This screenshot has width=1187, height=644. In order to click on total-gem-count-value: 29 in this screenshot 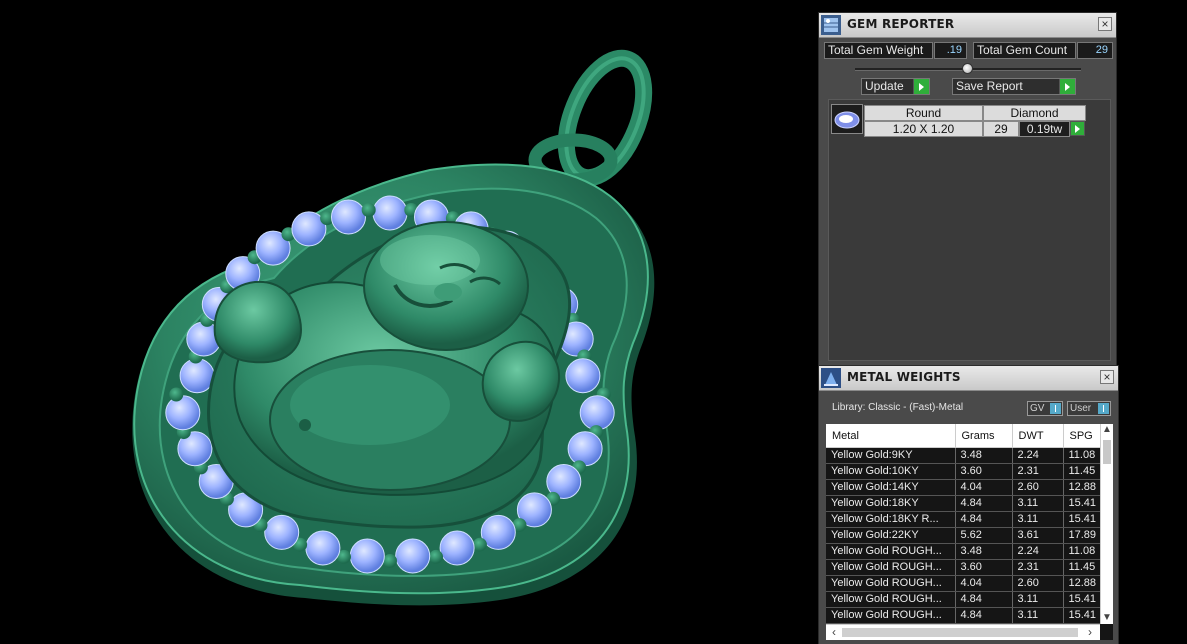, I will do `click(1095, 50)`.